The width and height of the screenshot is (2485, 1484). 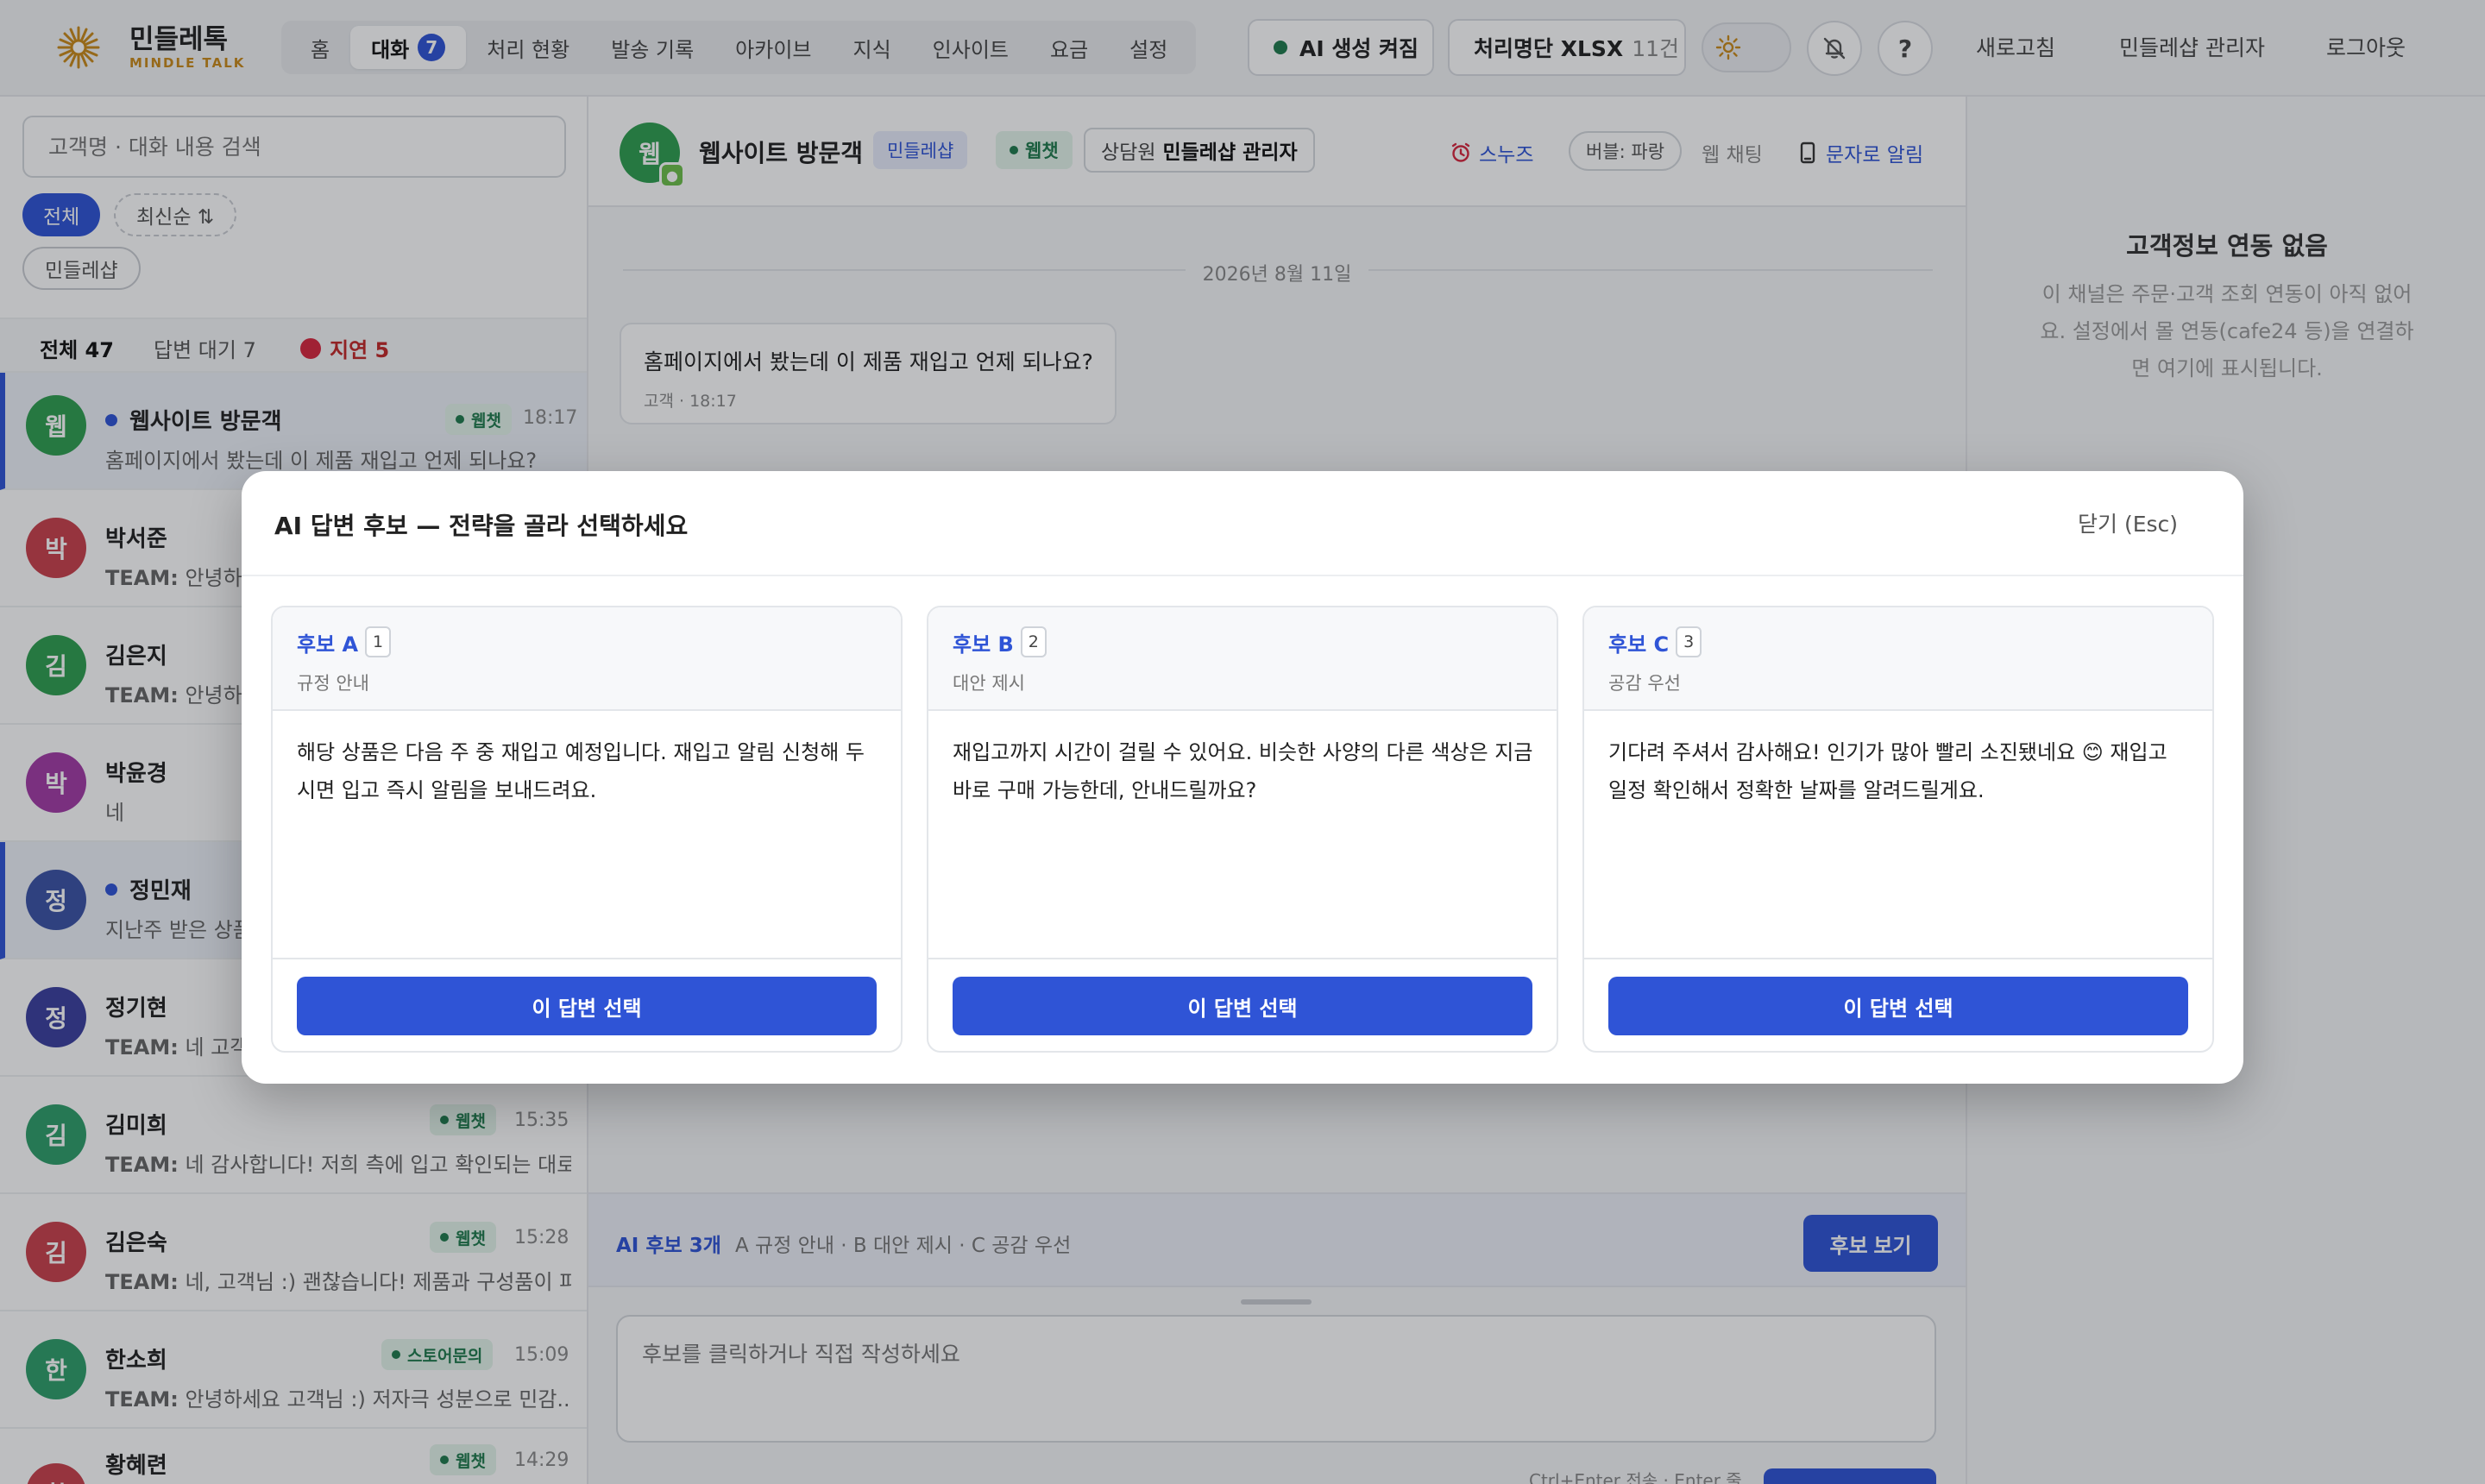 I want to click on candidate-header: 후보 B2 대안 제시, so click(x=1242, y=659).